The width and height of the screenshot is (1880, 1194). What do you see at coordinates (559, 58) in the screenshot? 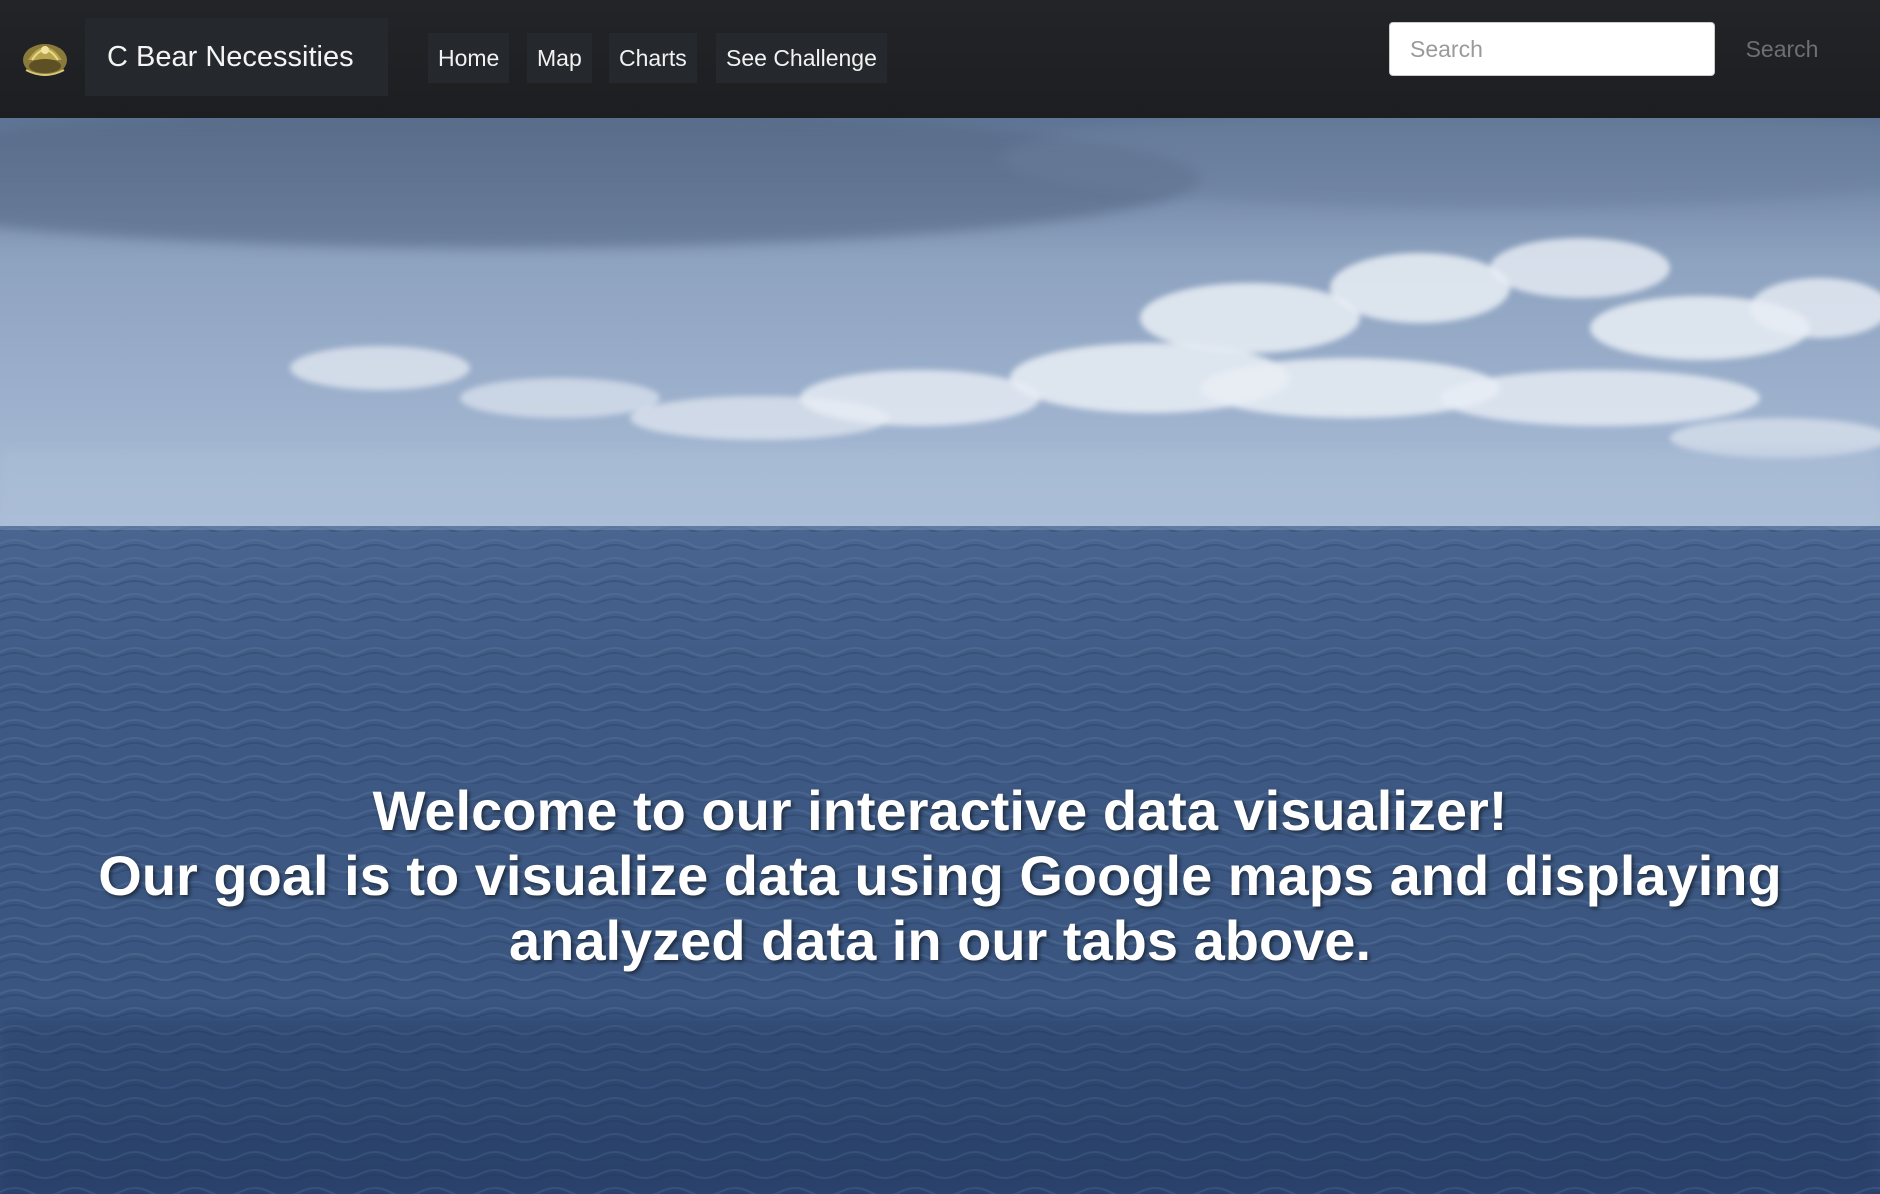
I see `nav-map: Map` at bounding box center [559, 58].